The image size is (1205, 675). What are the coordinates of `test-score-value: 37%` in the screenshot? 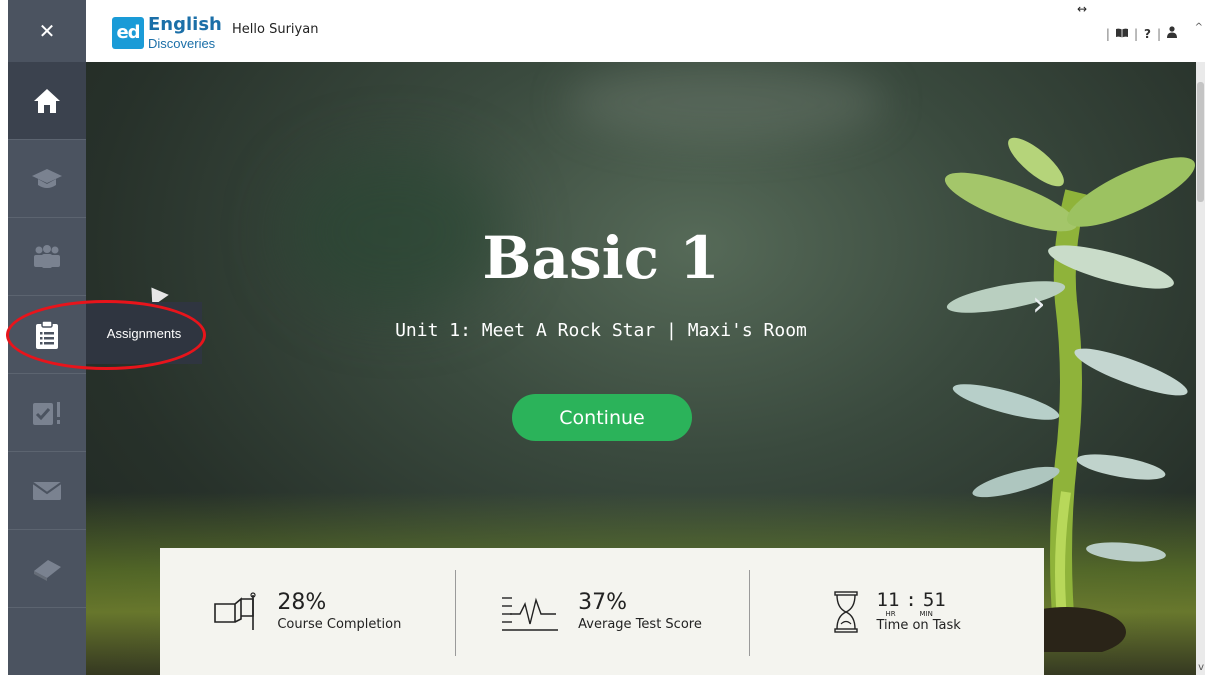 It's located at (603, 602).